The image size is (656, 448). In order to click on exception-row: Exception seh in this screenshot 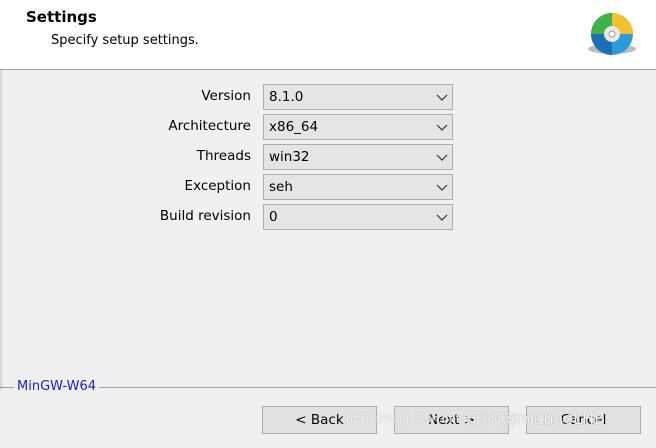, I will do `click(328, 187)`.